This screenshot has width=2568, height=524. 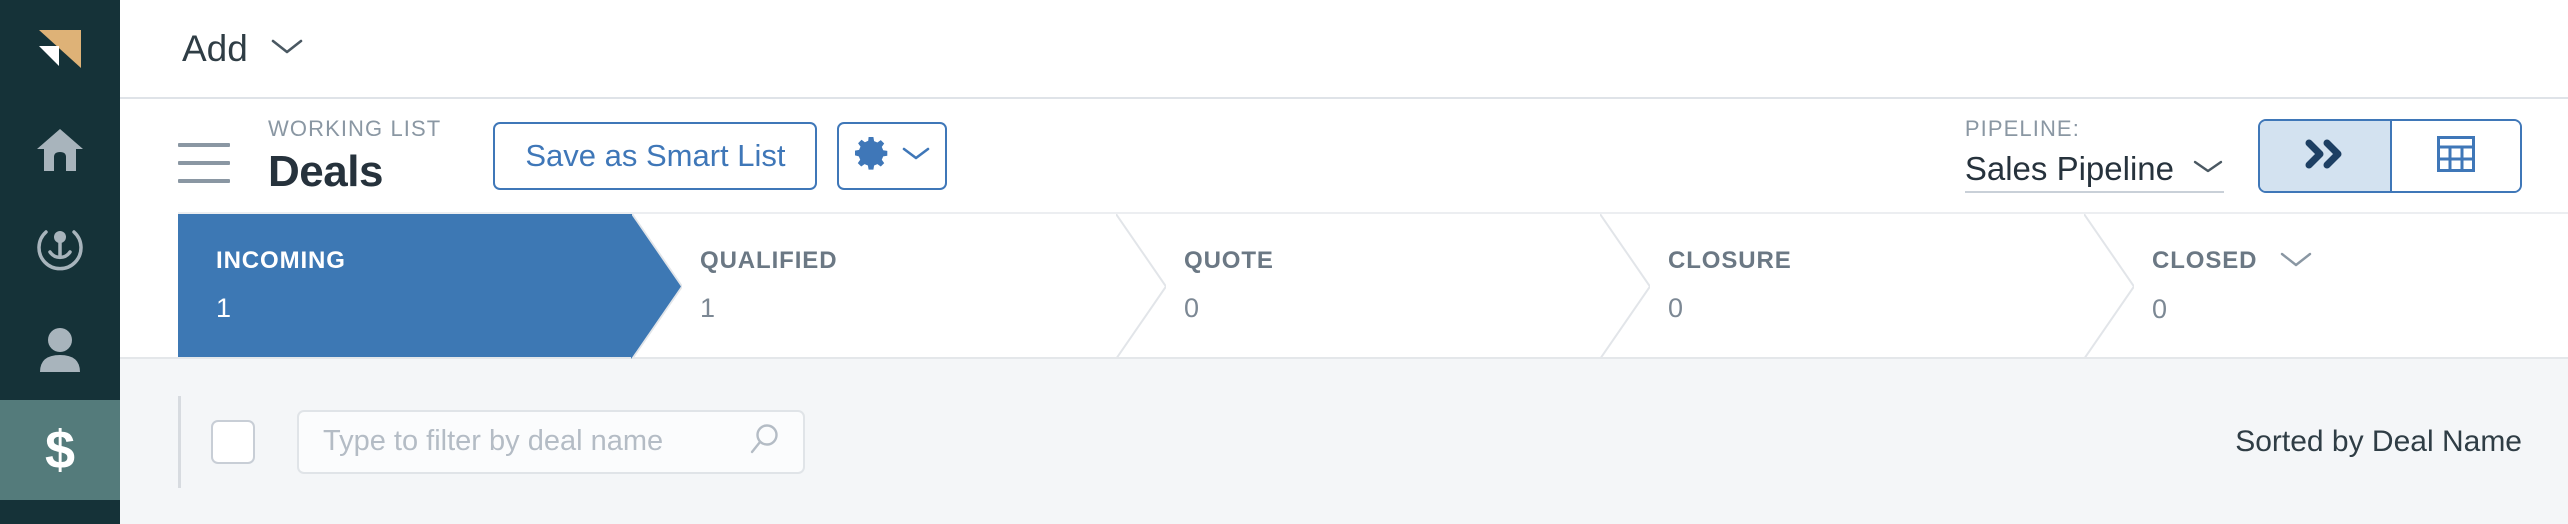 I want to click on person-icon, so click(x=60, y=350).